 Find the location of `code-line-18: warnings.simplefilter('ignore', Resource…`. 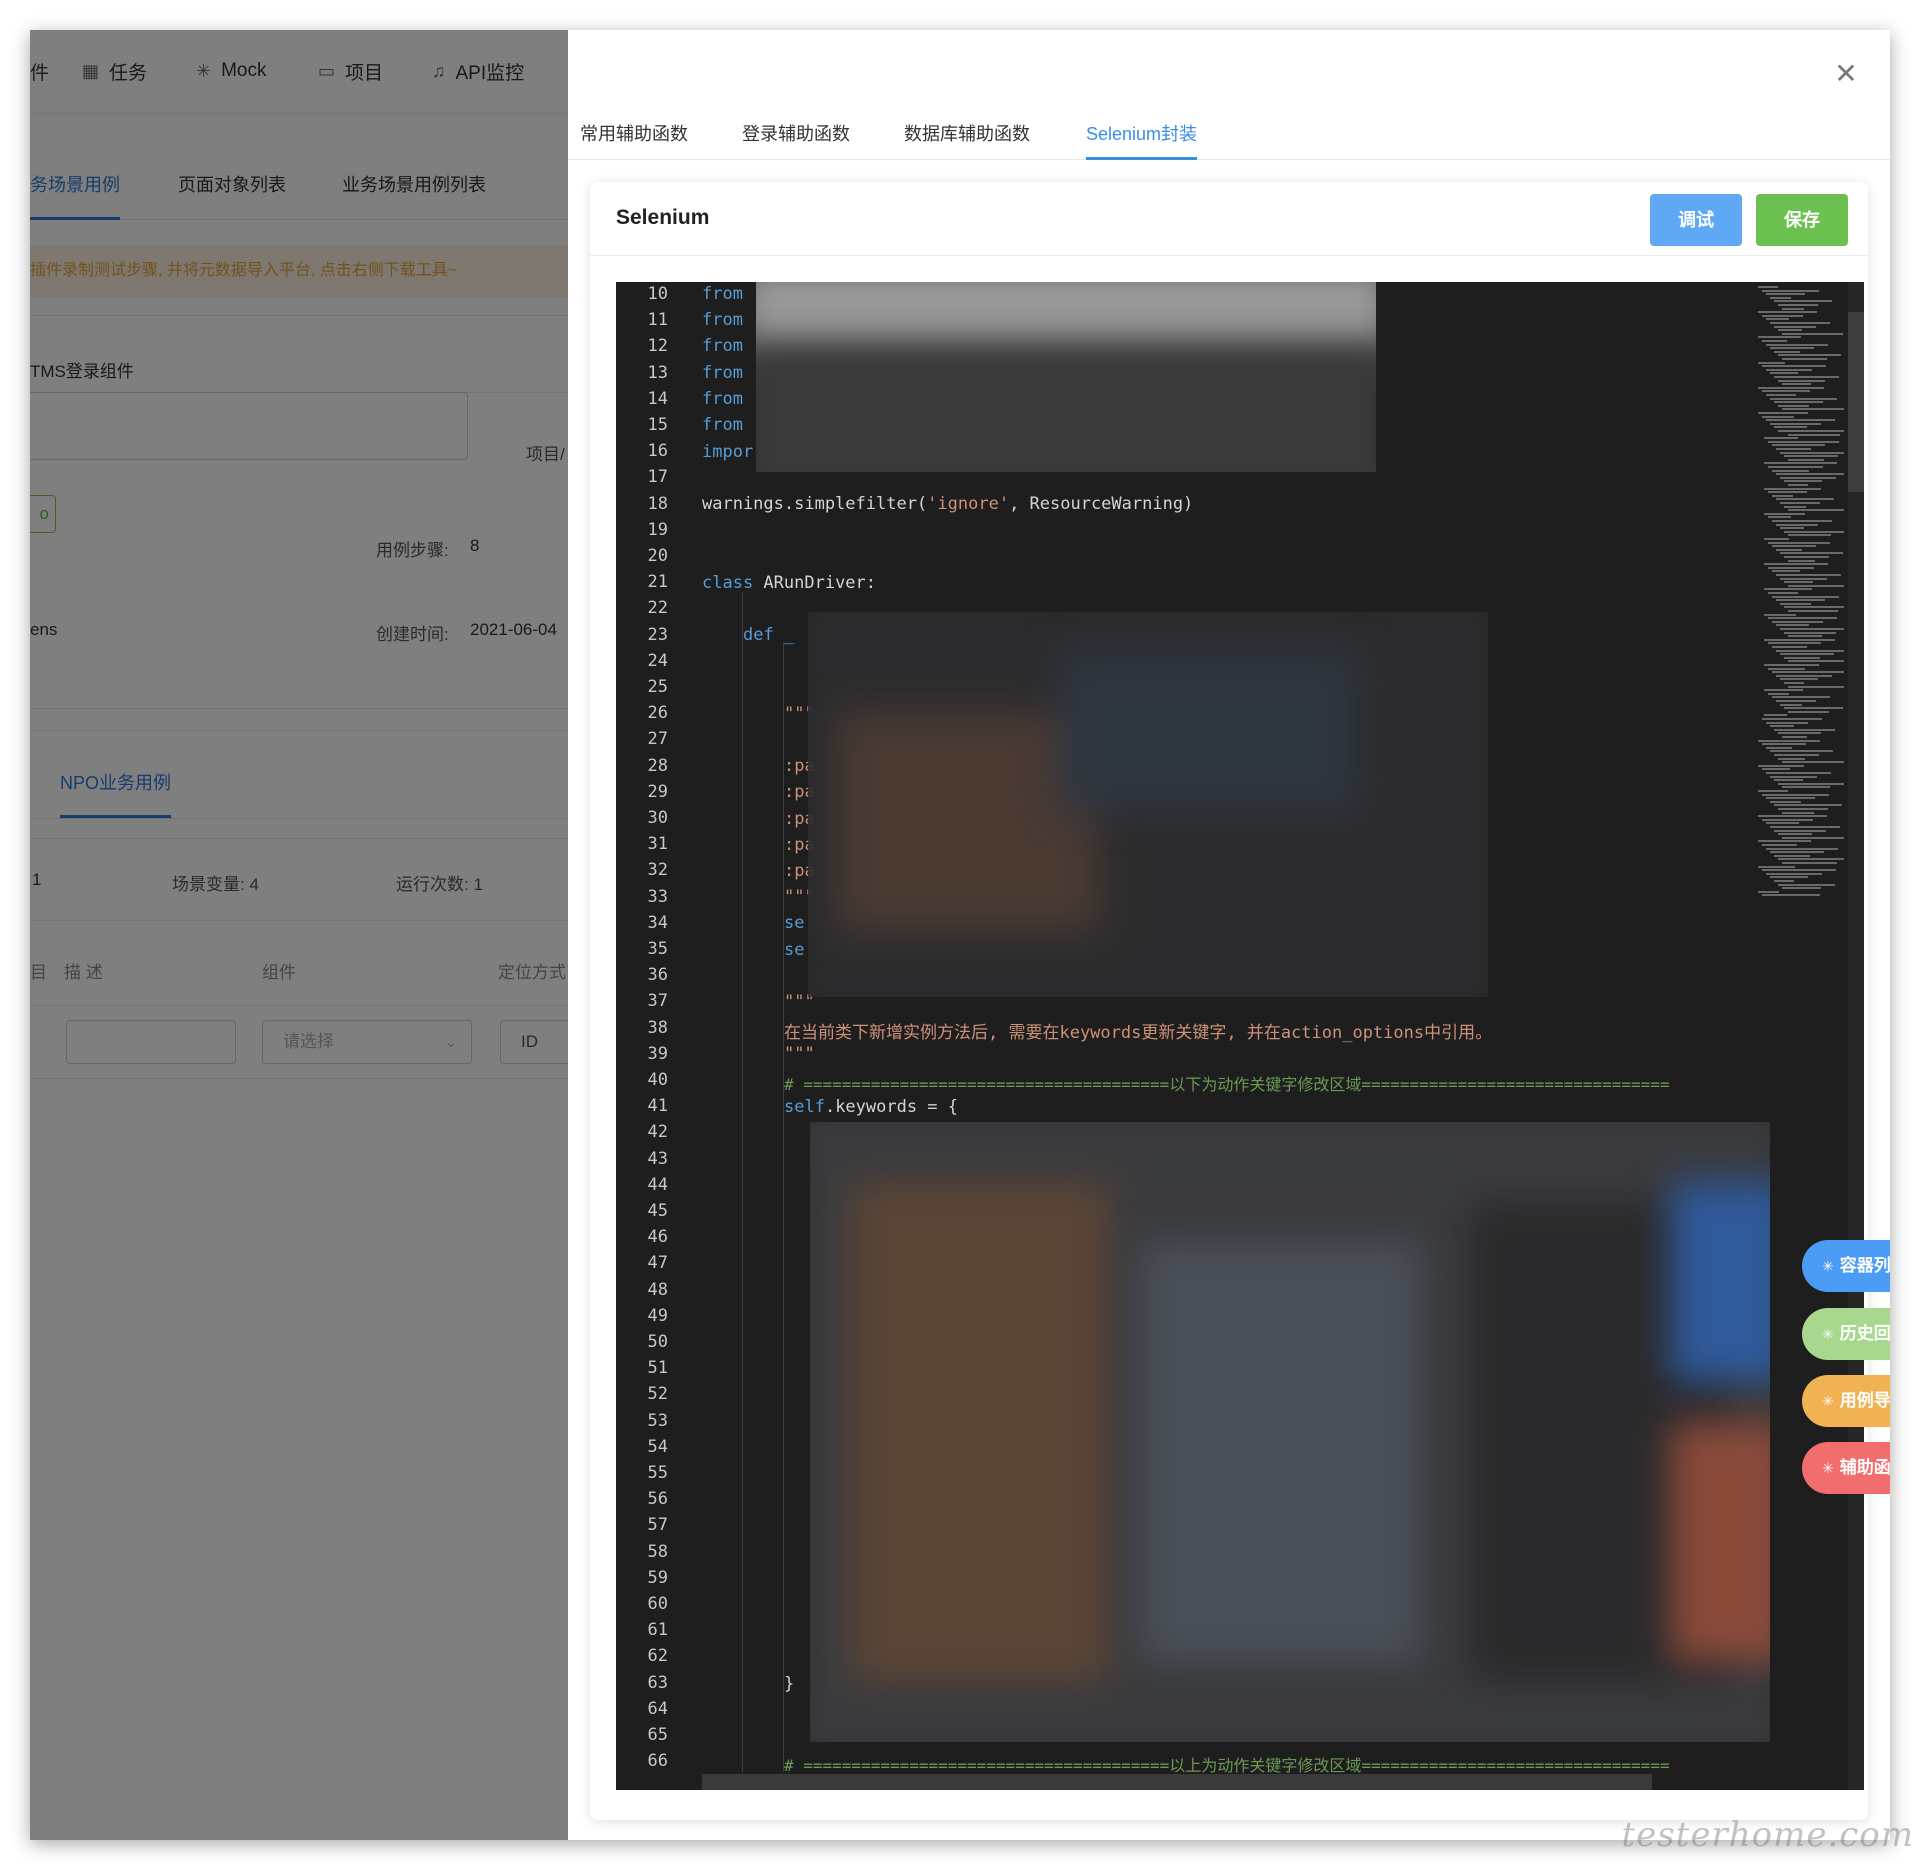

code-line-18: warnings.simplefilter('ignore', Resource… is located at coordinates (948, 504).